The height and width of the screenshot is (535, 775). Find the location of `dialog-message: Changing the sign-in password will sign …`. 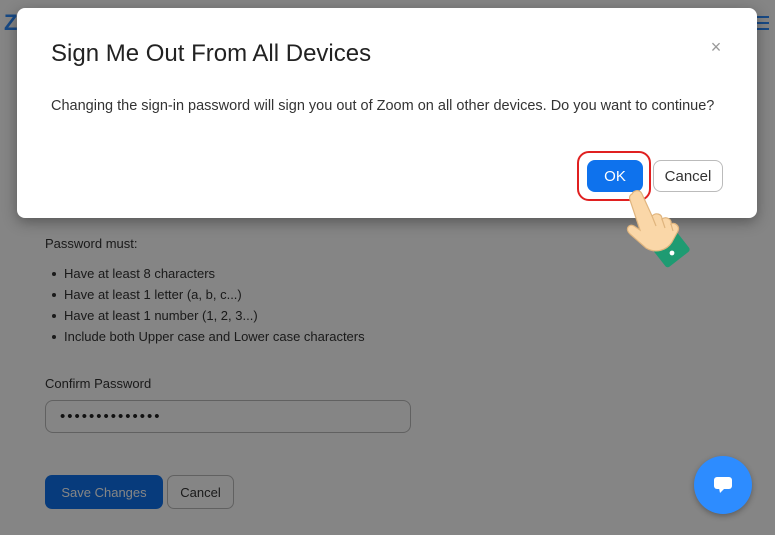

dialog-message: Changing the sign-in password will sign … is located at coordinates (383, 106).